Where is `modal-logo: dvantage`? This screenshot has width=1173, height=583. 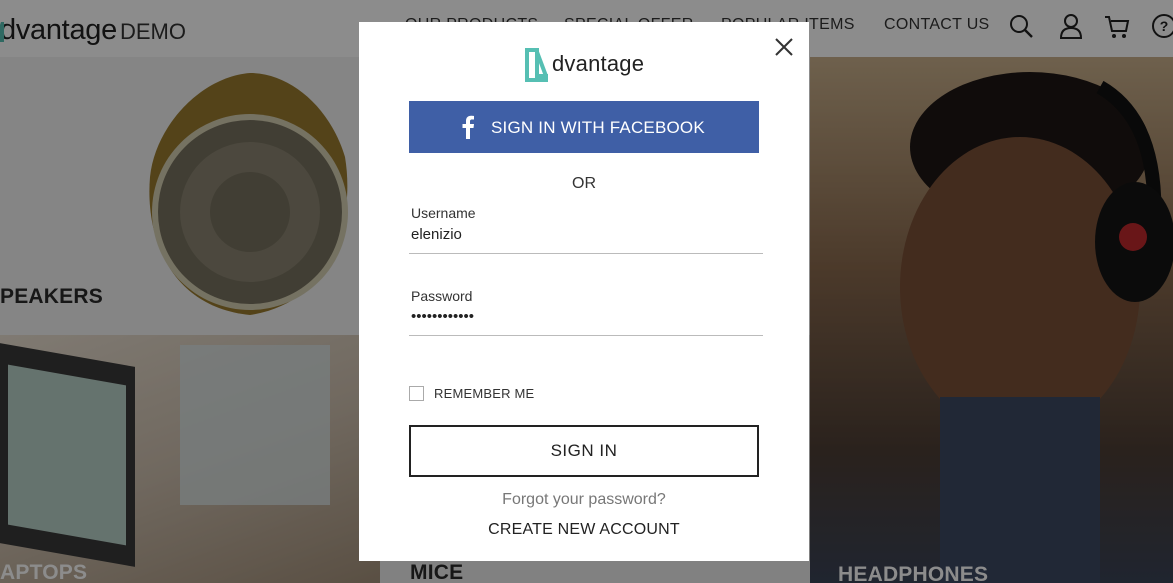 modal-logo: dvantage is located at coordinates (584, 64).